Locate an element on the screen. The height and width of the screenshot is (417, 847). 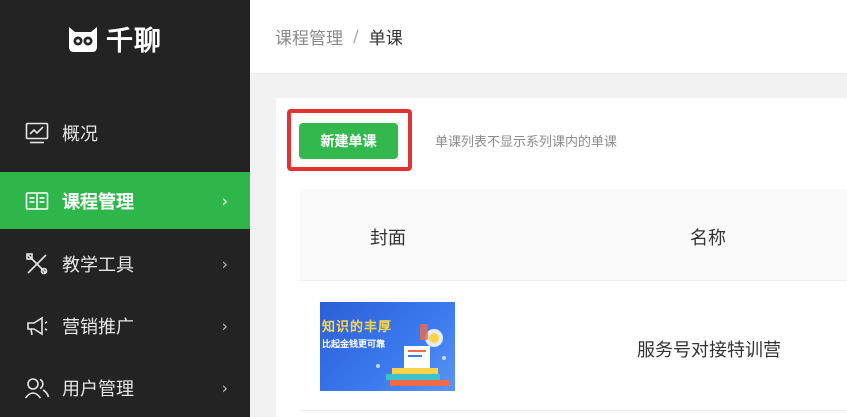
sidebar-item-user-management: 用户管理 › is located at coordinates (125, 387).